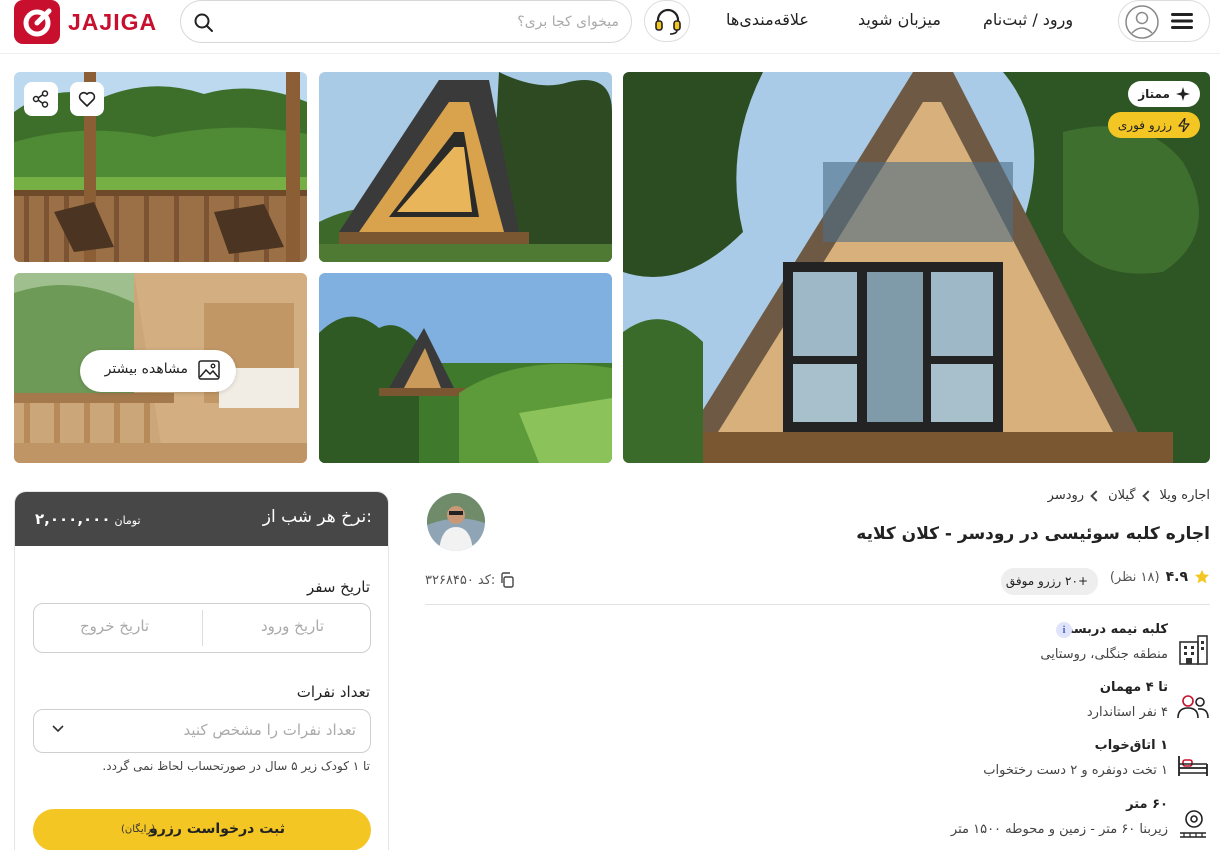  I want to click on show-more-photos-button: مشاهده بیشتر, so click(158, 371).